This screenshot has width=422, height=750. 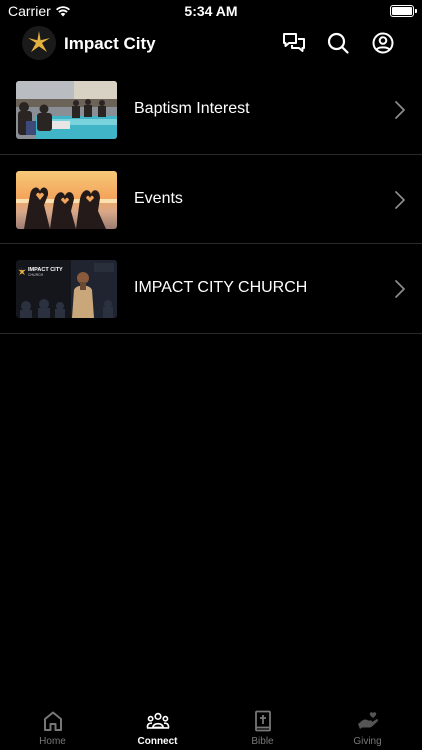 I want to click on people-icon, so click(x=157, y=720).